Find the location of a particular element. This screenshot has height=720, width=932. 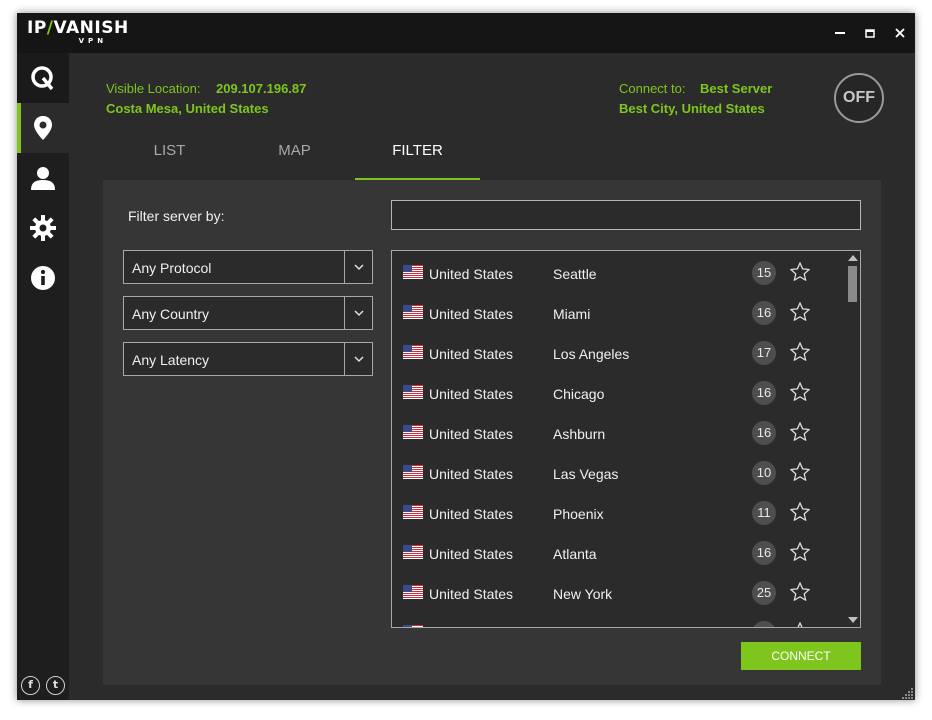

protocol-value: Any Protocol is located at coordinates (172, 268).